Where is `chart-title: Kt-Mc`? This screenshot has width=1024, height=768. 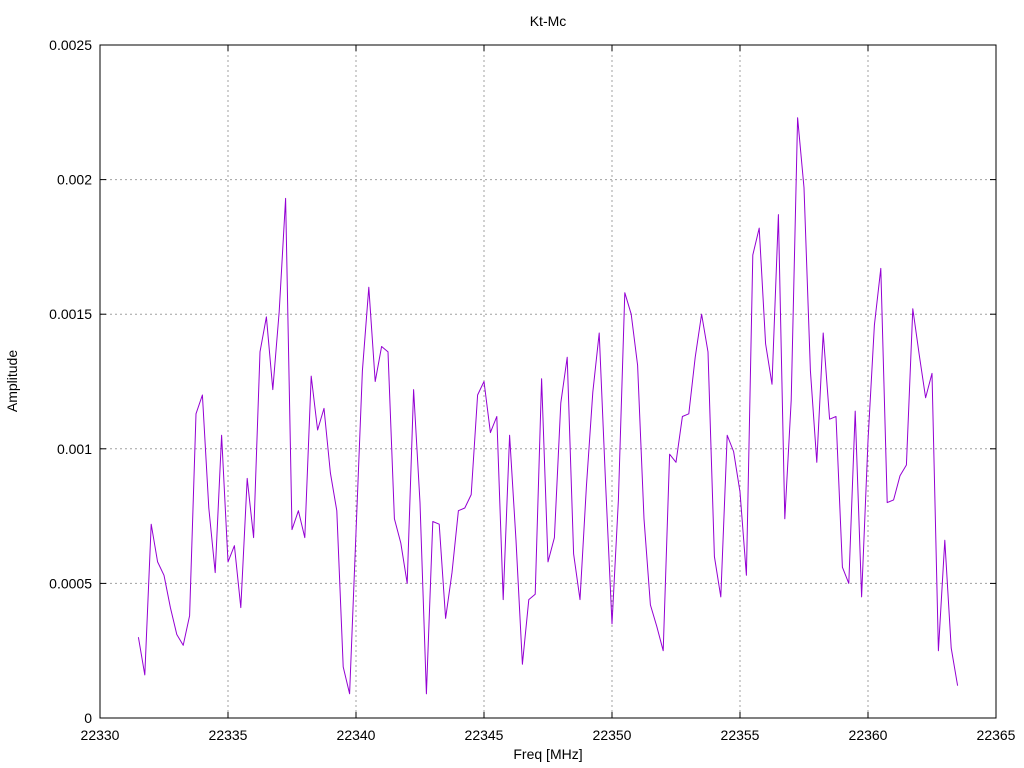 chart-title: Kt-Mc is located at coordinates (548, 21).